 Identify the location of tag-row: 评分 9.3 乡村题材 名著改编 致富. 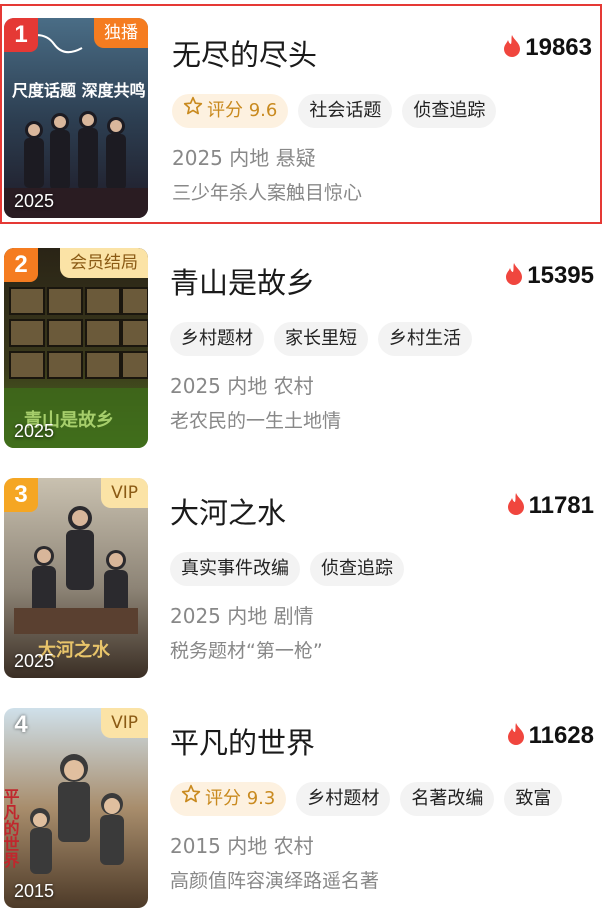
(366, 799).